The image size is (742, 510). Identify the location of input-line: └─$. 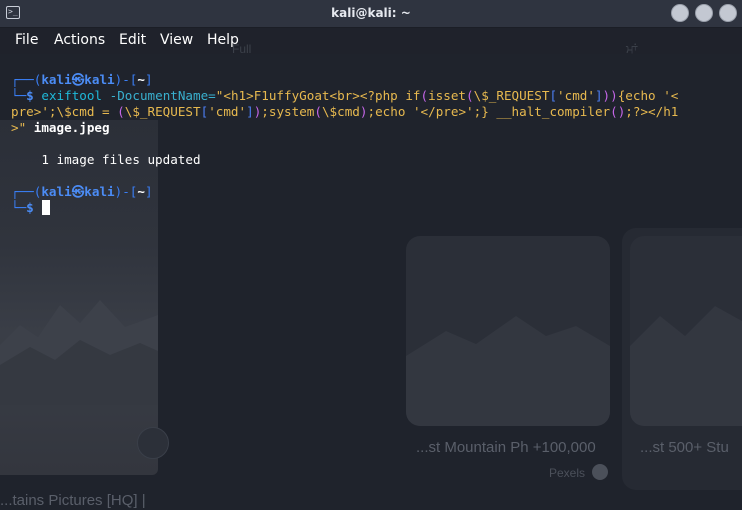
(22, 208).